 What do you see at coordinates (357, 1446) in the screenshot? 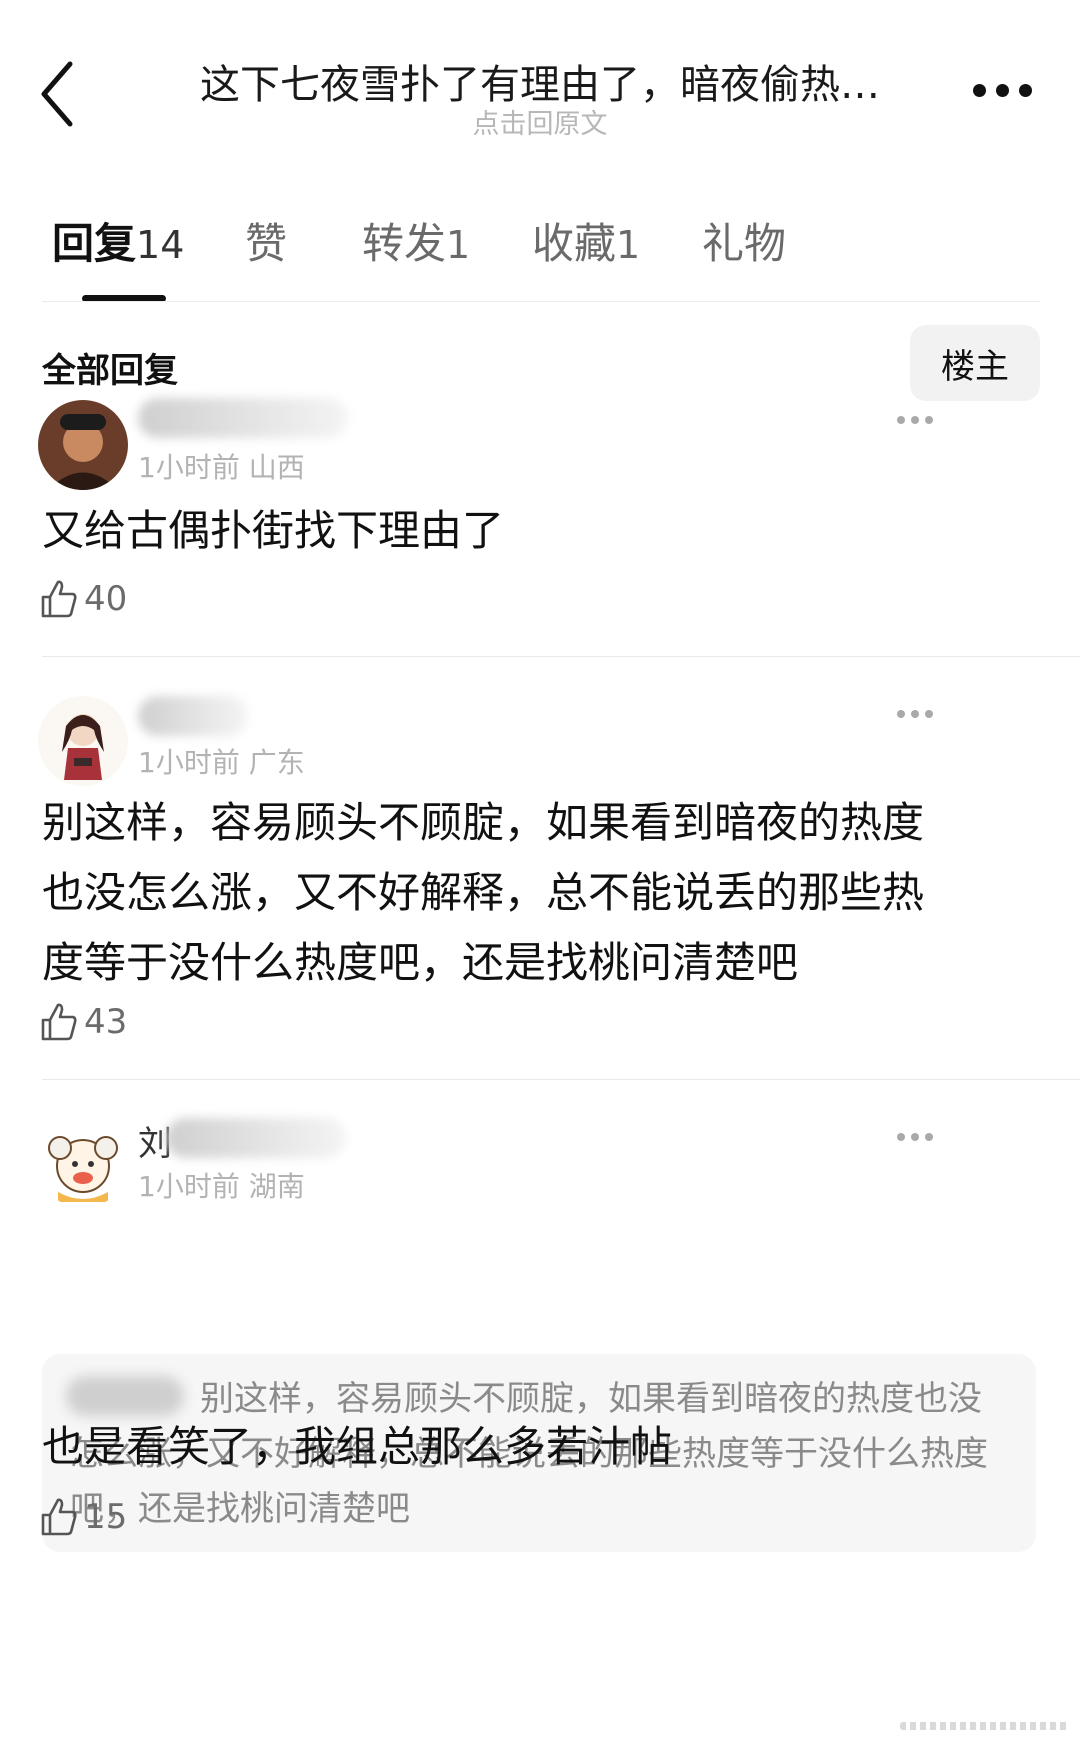
I see `comment-text: 也是看笑了，我组总那么多若汁帖` at bounding box center [357, 1446].